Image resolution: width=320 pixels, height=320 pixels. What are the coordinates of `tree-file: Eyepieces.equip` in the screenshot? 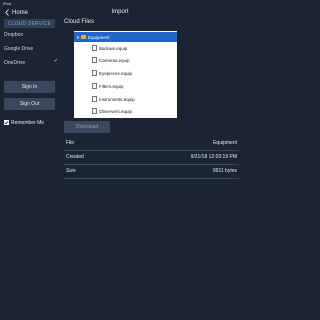 It's located at (125, 73).